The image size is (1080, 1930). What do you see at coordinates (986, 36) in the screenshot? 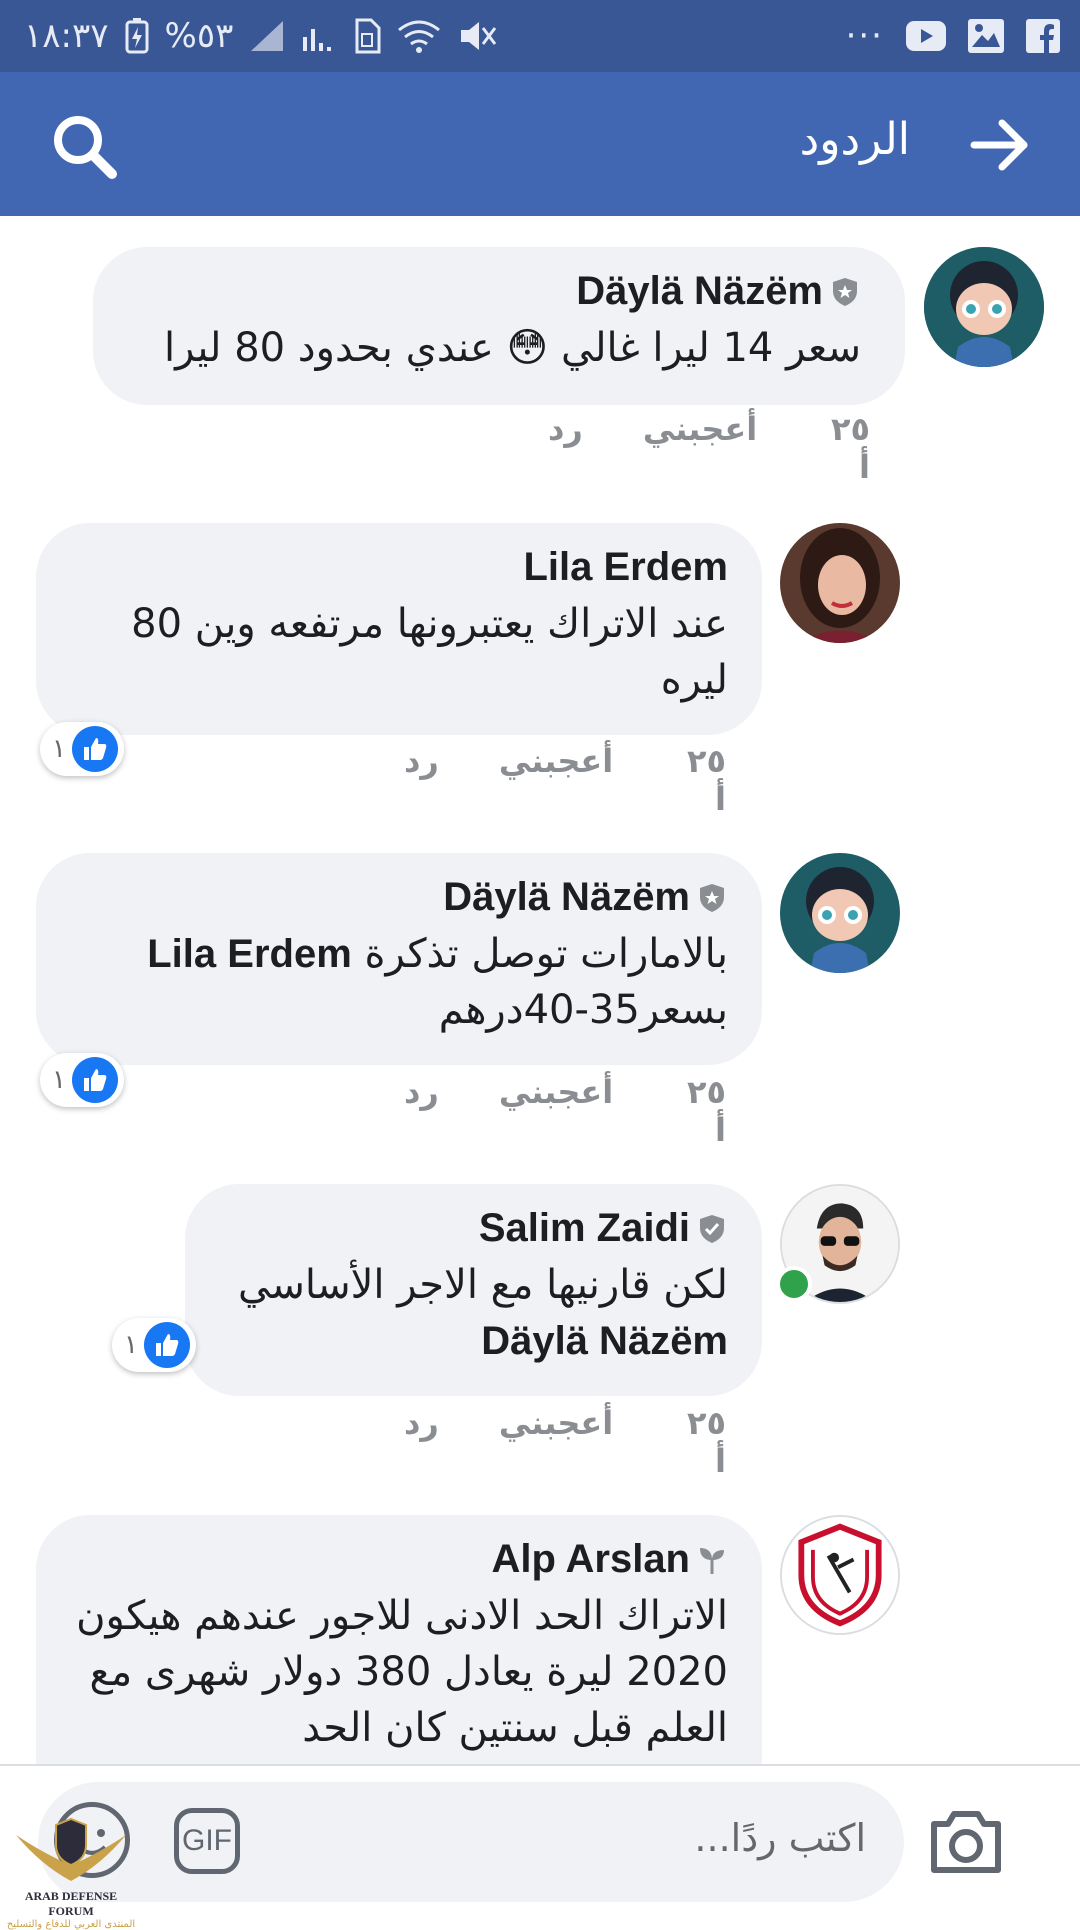
I see `gallery-icon` at bounding box center [986, 36].